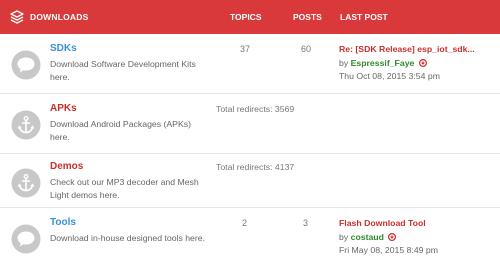 The height and width of the screenshot is (261, 500). Describe the element at coordinates (255, 167) in the screenshot. I see `total-redirects-demos: Total redirects: 4137` at that location.